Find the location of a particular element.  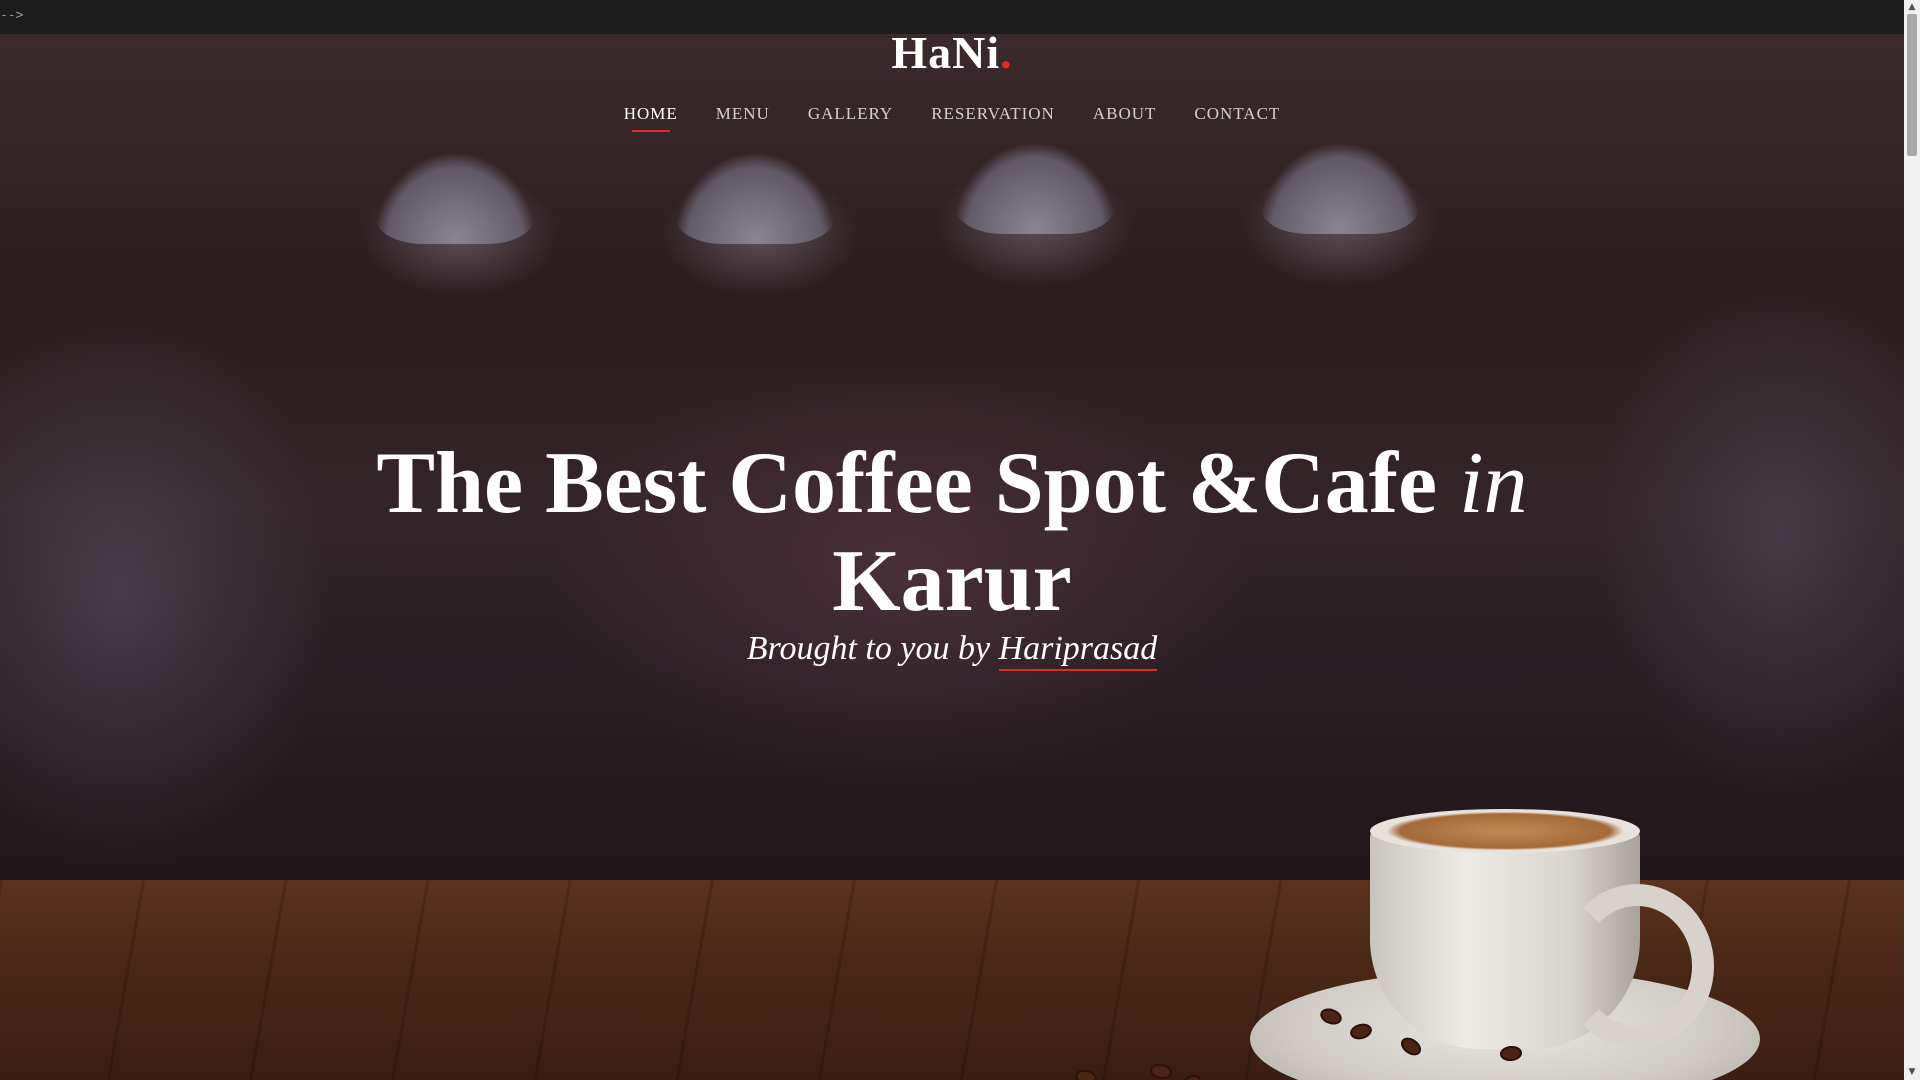

nav-item-contact: CONTACT is located at coordinates (1237, 118).